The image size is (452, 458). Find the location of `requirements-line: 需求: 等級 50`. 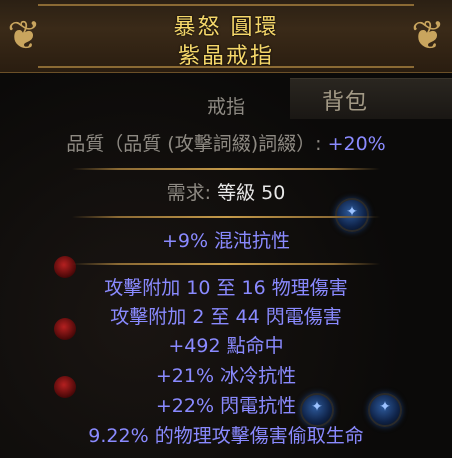

requirements-line: 需求: 等級 50 is located at coordinates (226, 193).